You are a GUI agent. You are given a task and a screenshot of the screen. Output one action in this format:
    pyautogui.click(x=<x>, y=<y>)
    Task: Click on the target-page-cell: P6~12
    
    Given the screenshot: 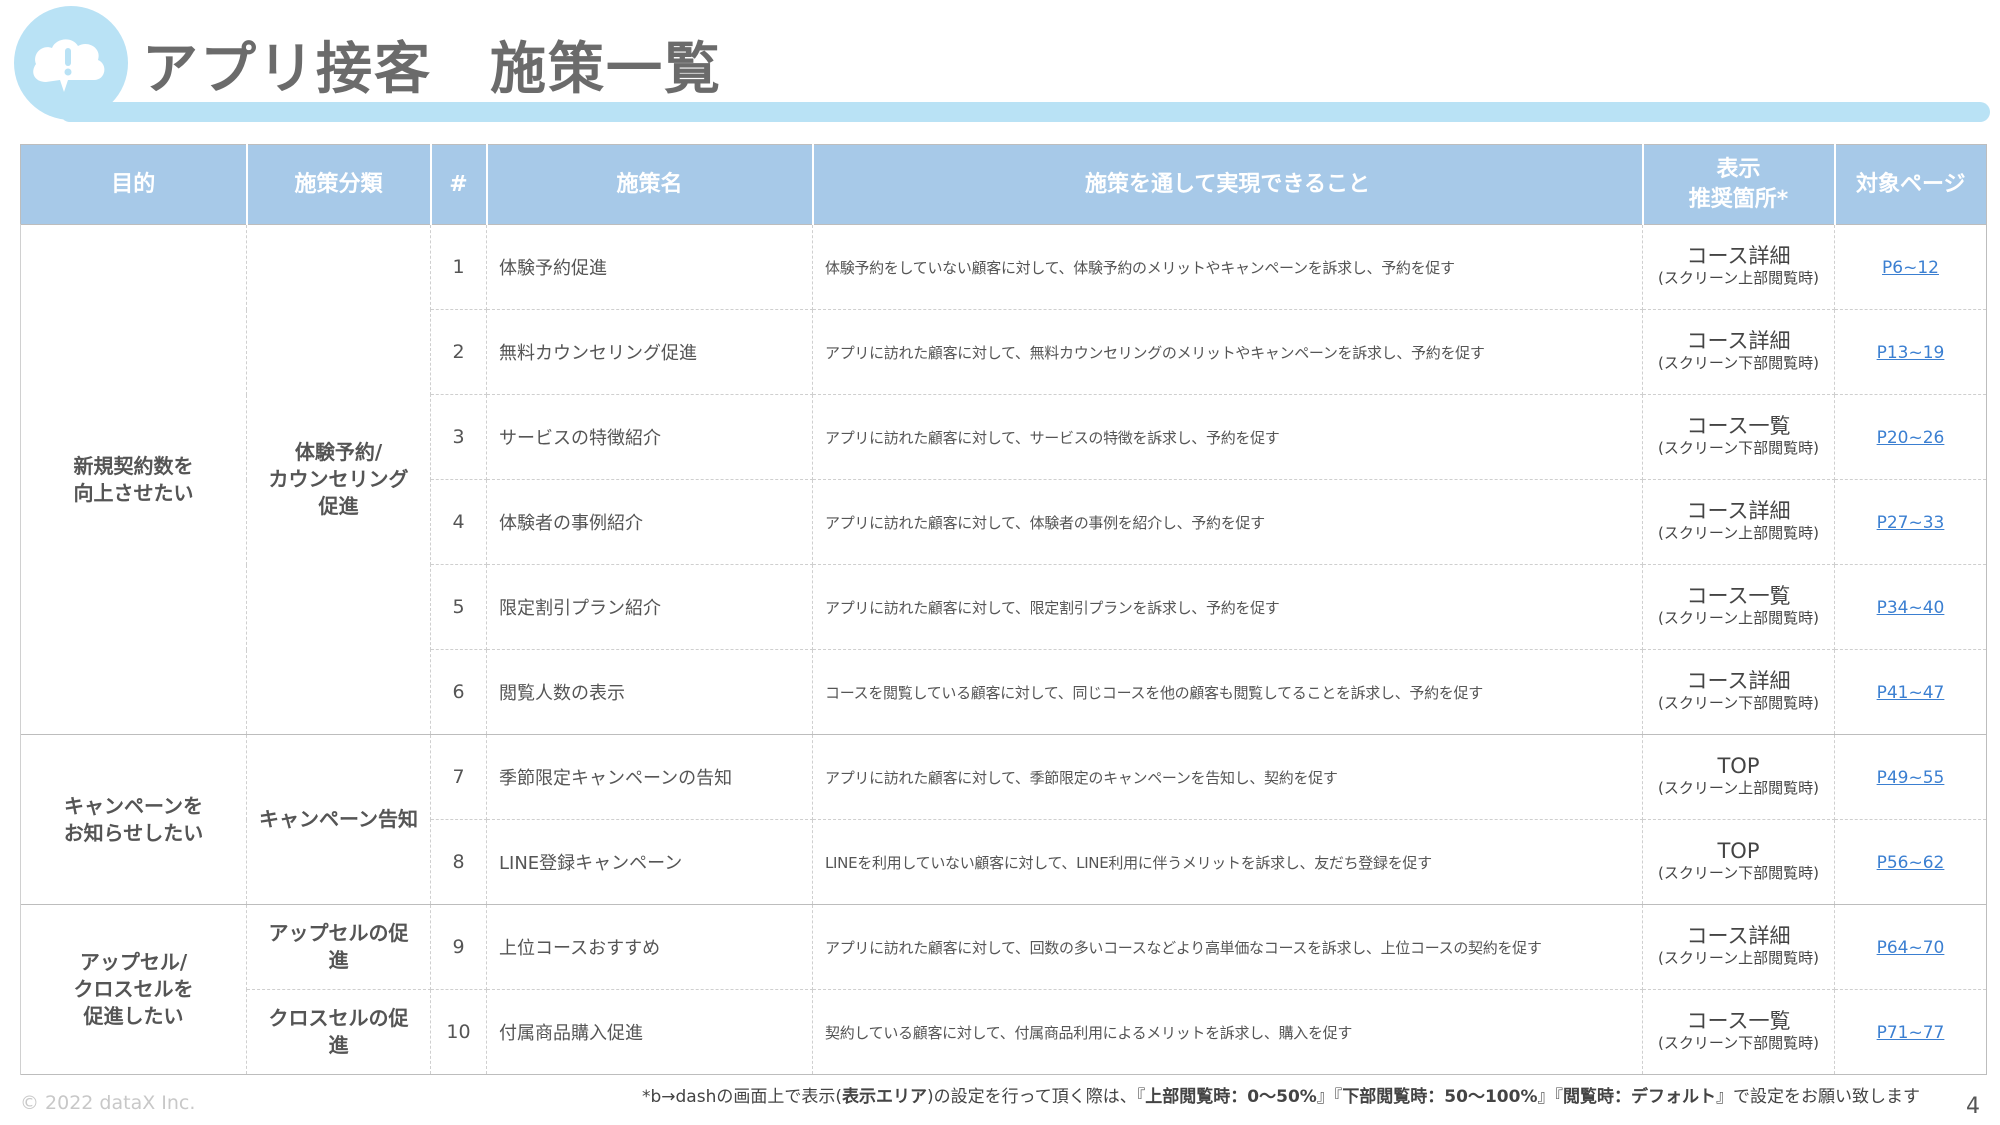 What is the action you would take?
    pyautogui.click(x=1910, y=267)
    